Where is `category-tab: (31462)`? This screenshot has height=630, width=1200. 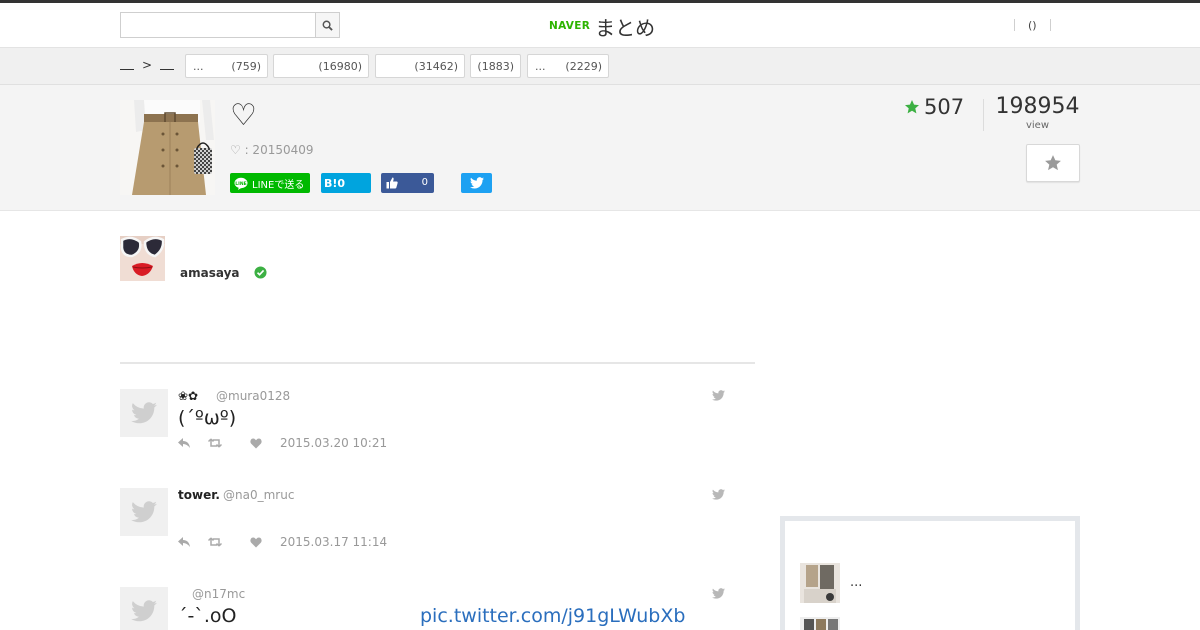 category-tab: (31462) is located at coordinates (420, 66).